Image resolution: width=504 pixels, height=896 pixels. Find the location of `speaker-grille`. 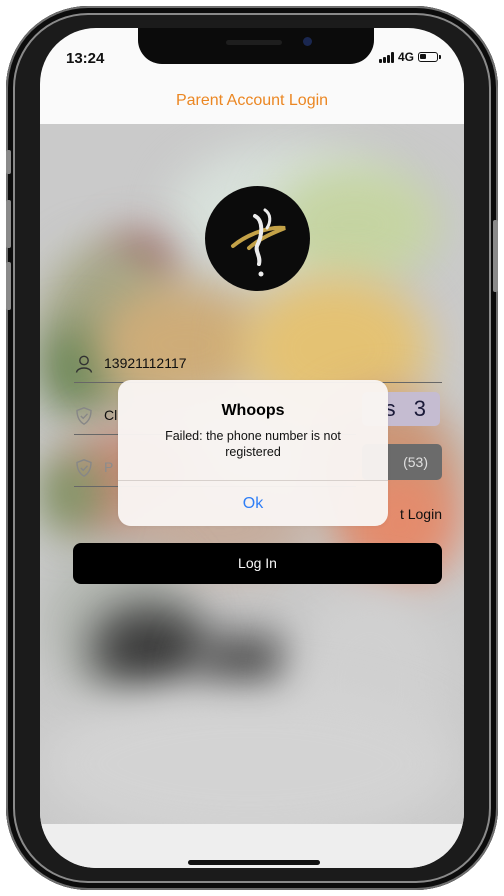

speaker-grille is located at coordinates (254, 42).